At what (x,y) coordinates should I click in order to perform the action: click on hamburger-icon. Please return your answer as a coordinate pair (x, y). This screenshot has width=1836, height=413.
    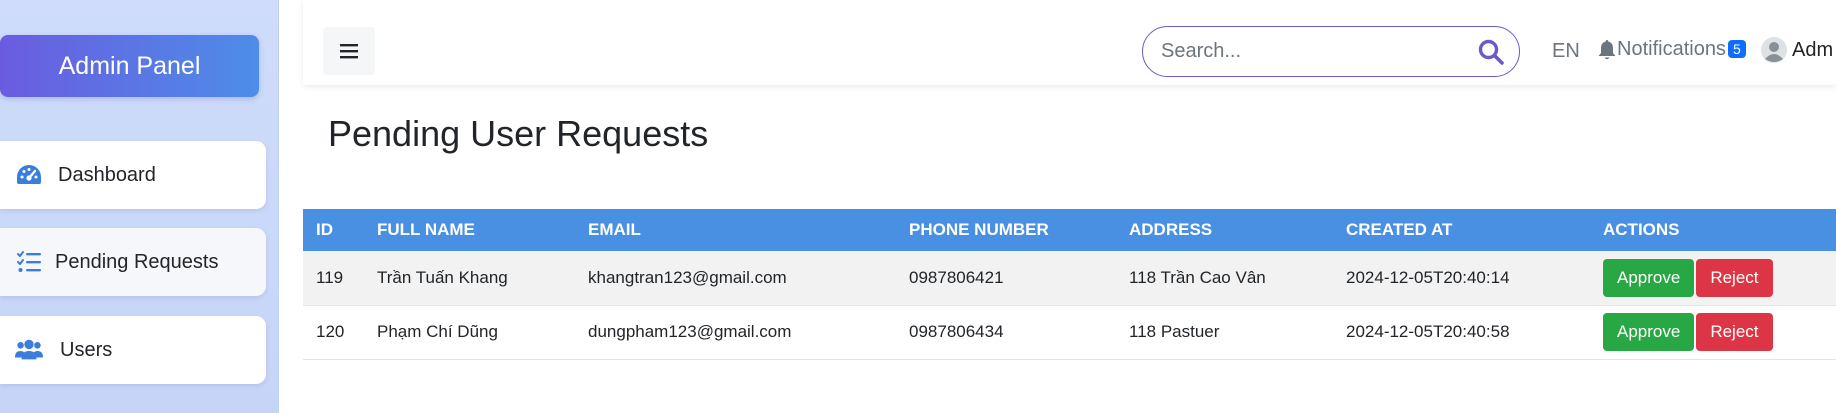
    Looking at the image, I should click on (349, 51).